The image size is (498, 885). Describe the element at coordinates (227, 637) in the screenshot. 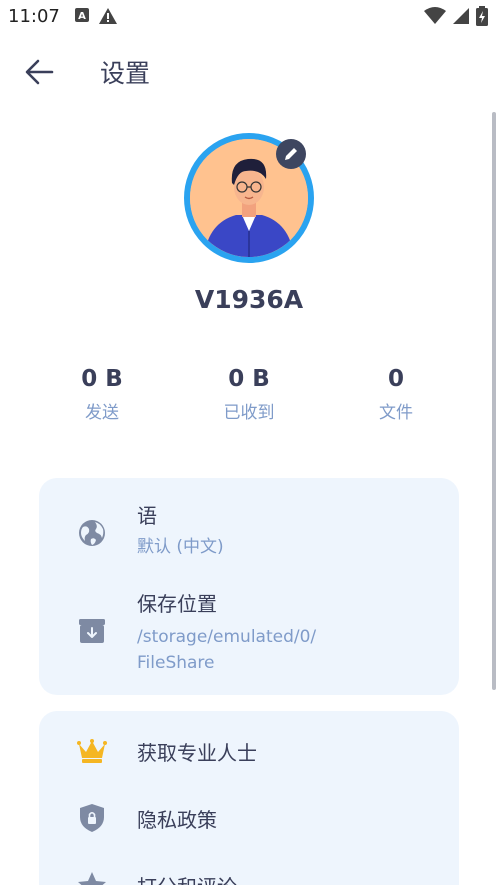

I see `save-location-path-line1: /storage/emulated/0/` at that location.